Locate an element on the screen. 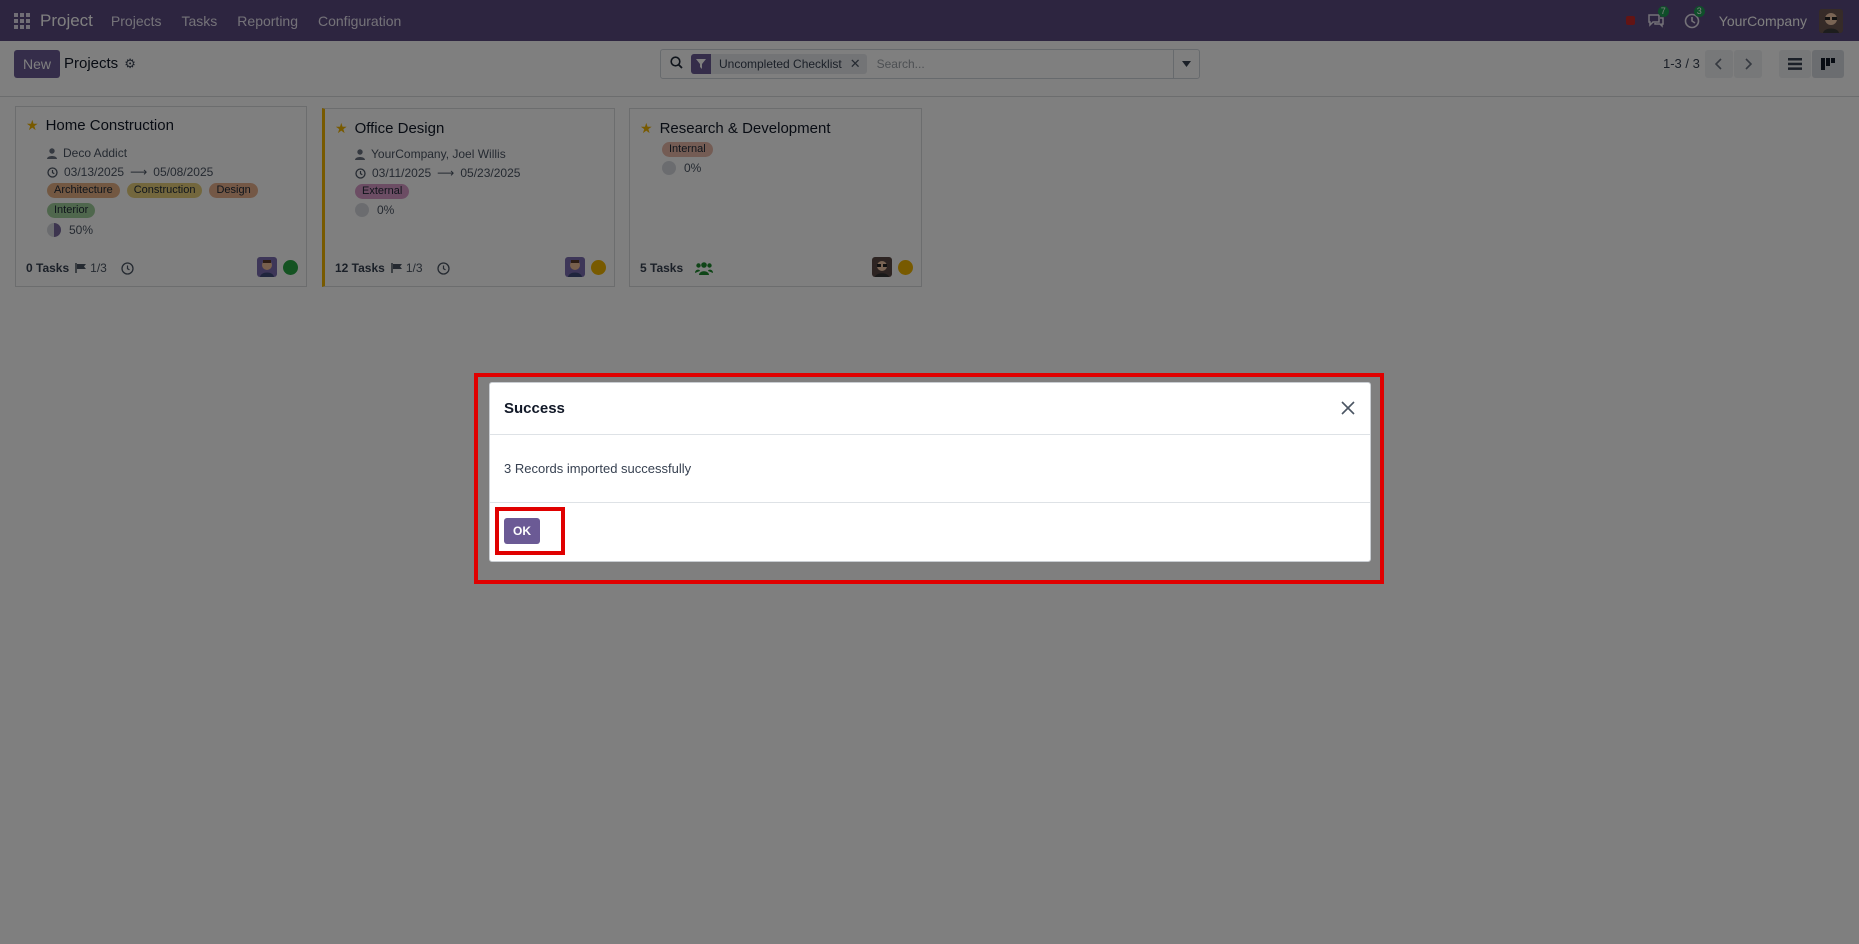 Image resolution: width=1859 pixels, height=944 pixels. ok-button-highlight-box is located at coordinates (530, 531).